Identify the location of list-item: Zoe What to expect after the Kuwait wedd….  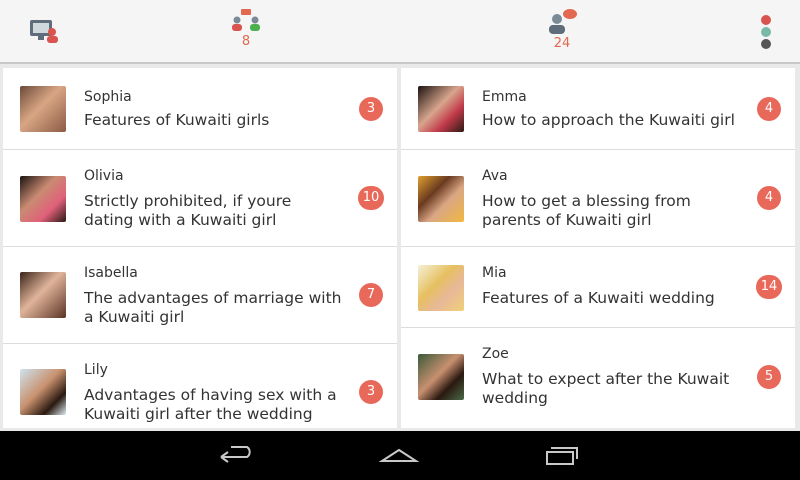
(598, 378).